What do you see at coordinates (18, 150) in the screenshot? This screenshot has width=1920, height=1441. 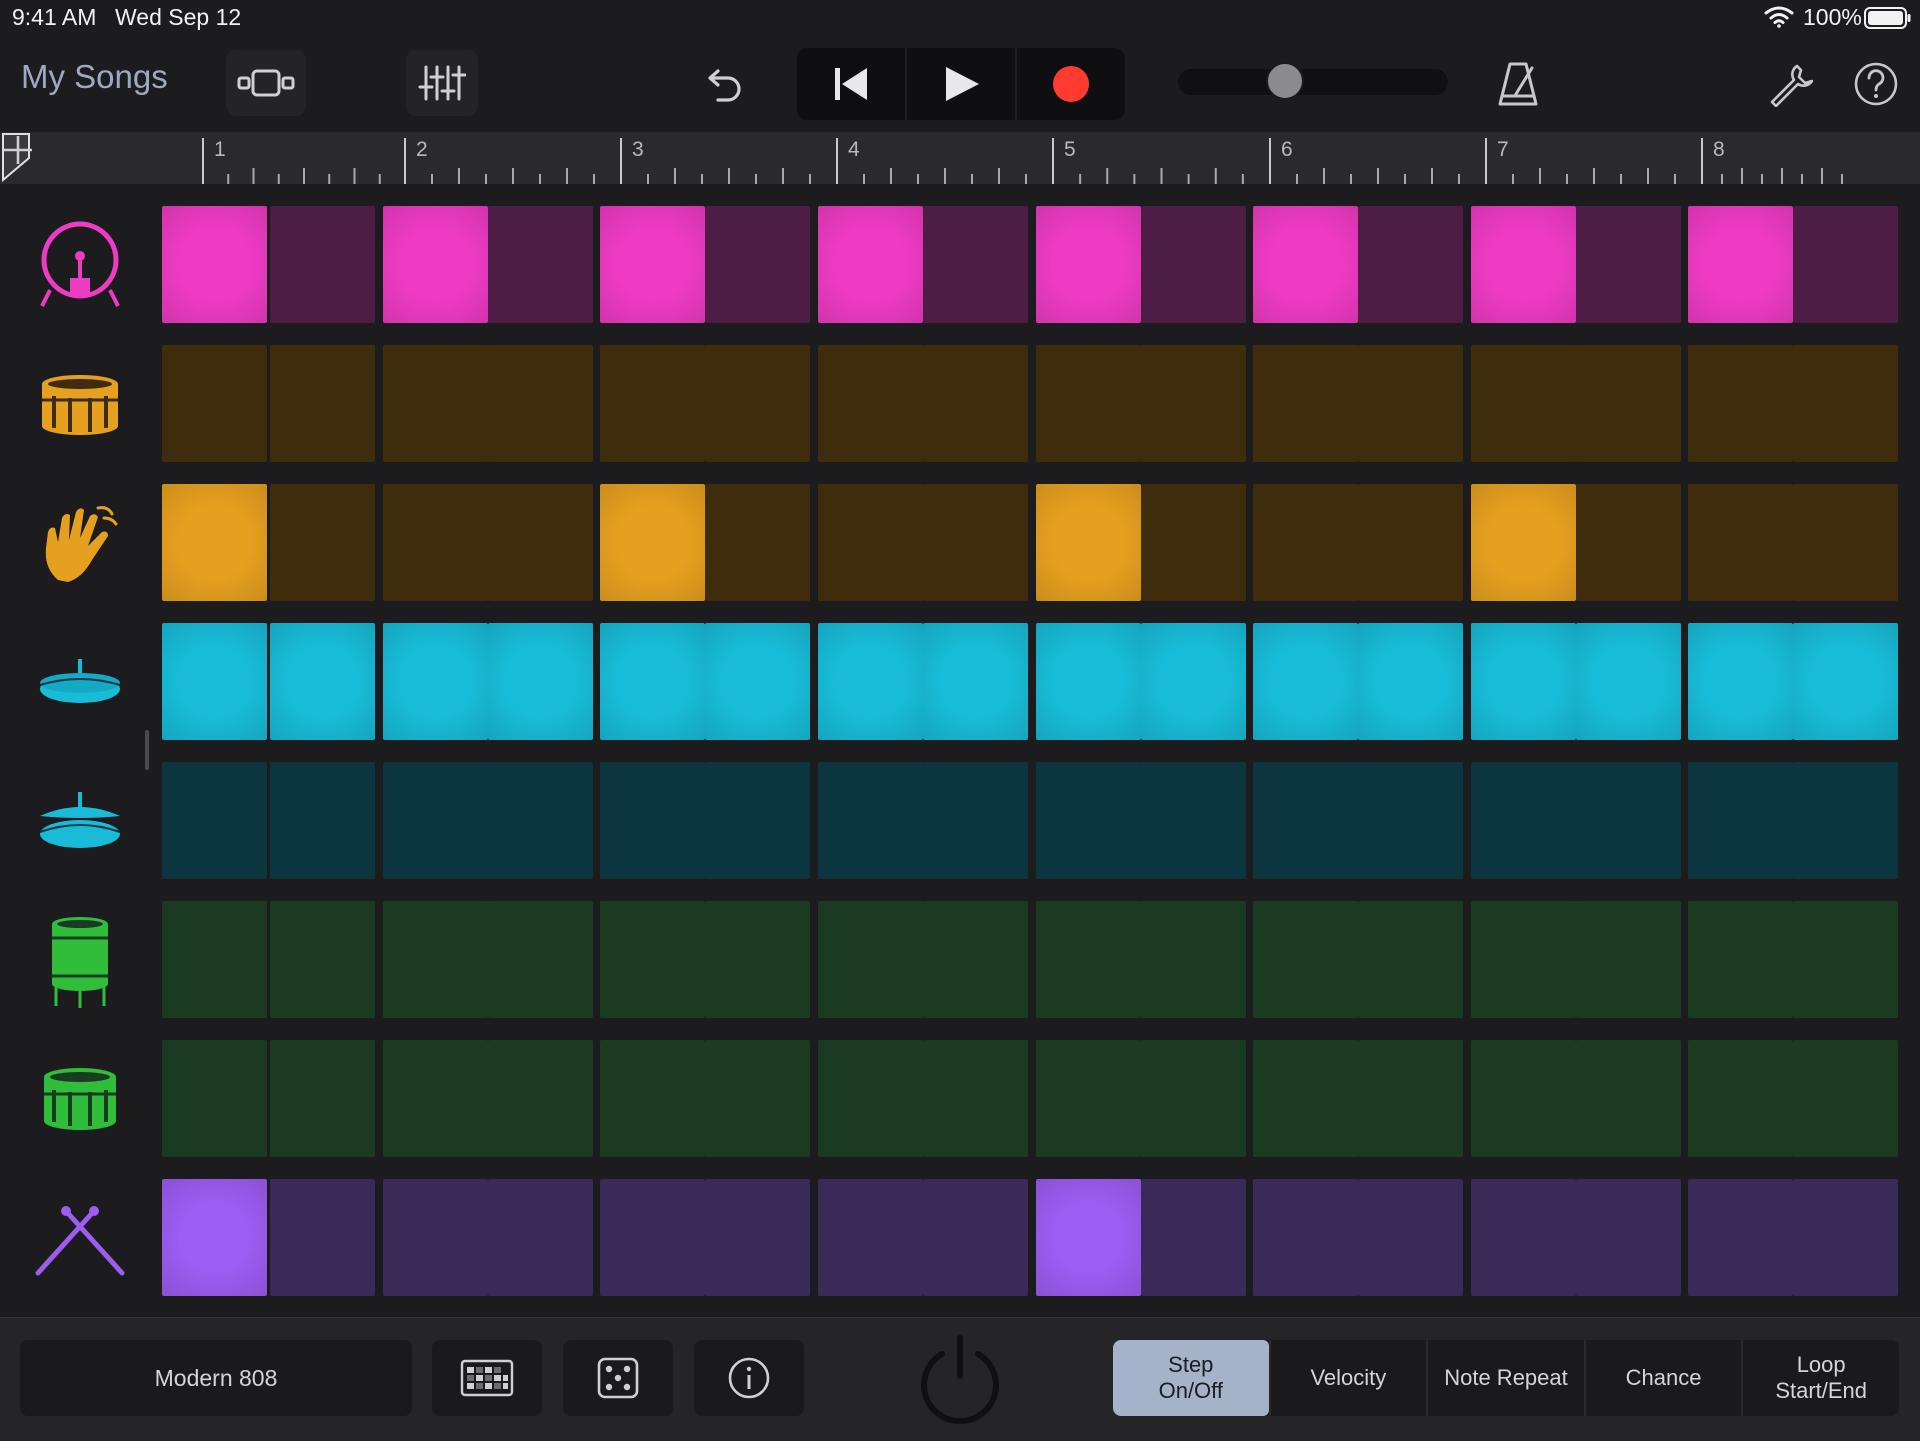 I see `add-section-button` at bounding box center [18, 150].